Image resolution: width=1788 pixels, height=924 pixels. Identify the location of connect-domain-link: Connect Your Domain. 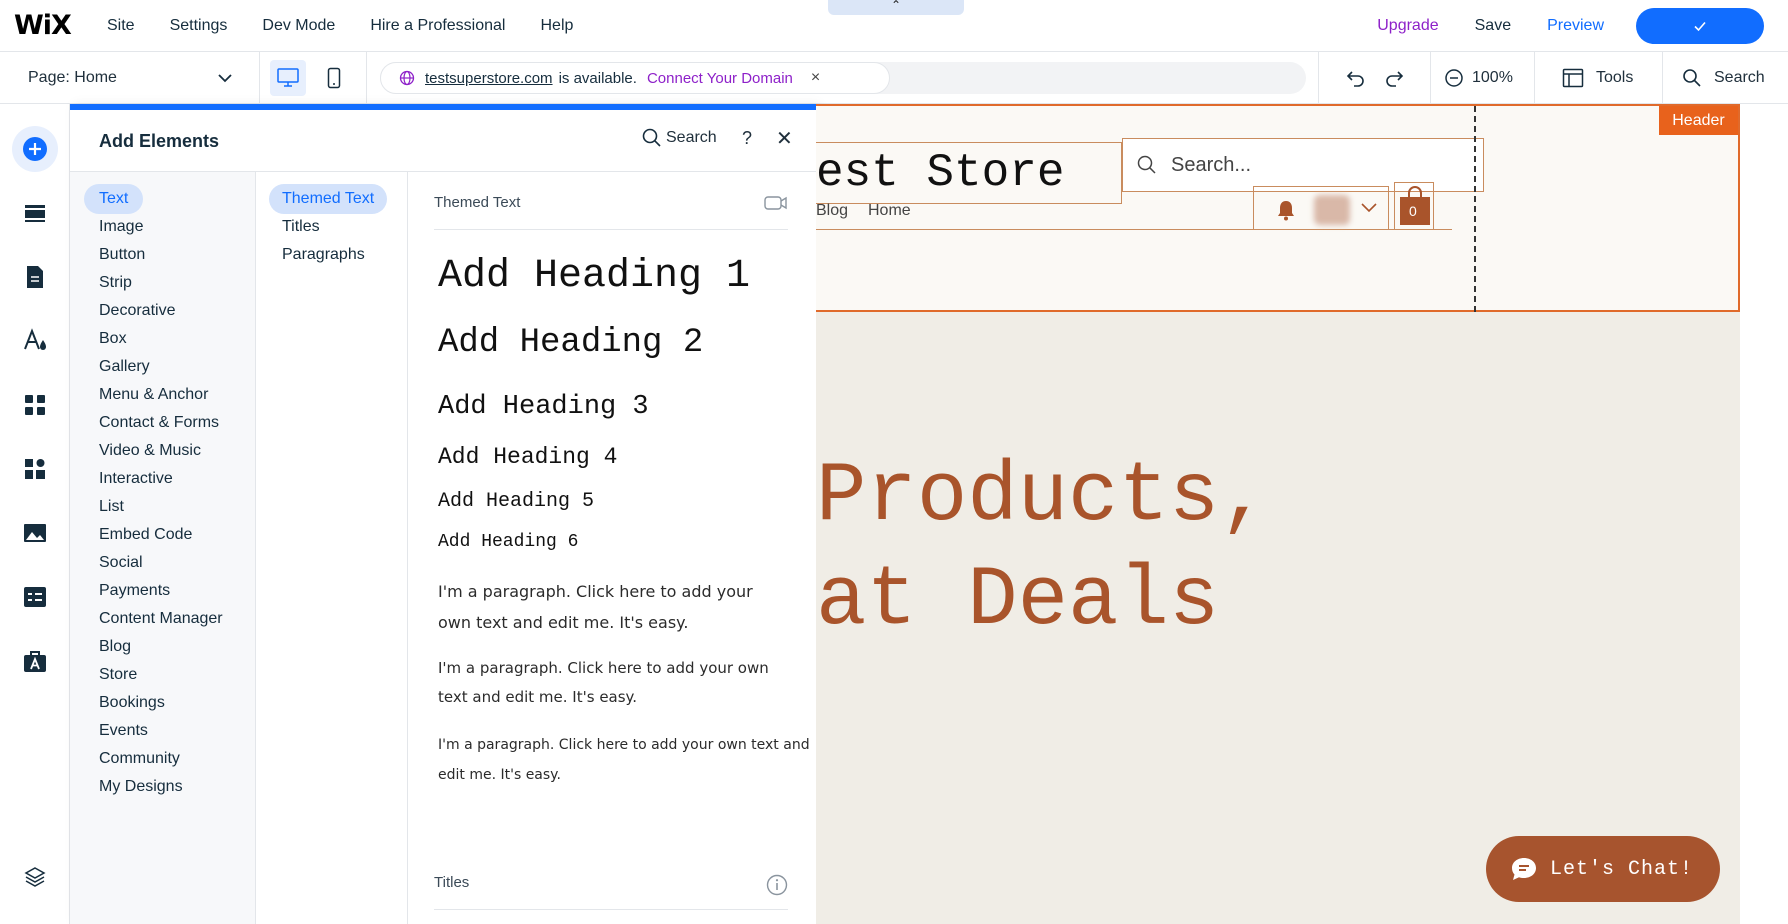
(720, 78).